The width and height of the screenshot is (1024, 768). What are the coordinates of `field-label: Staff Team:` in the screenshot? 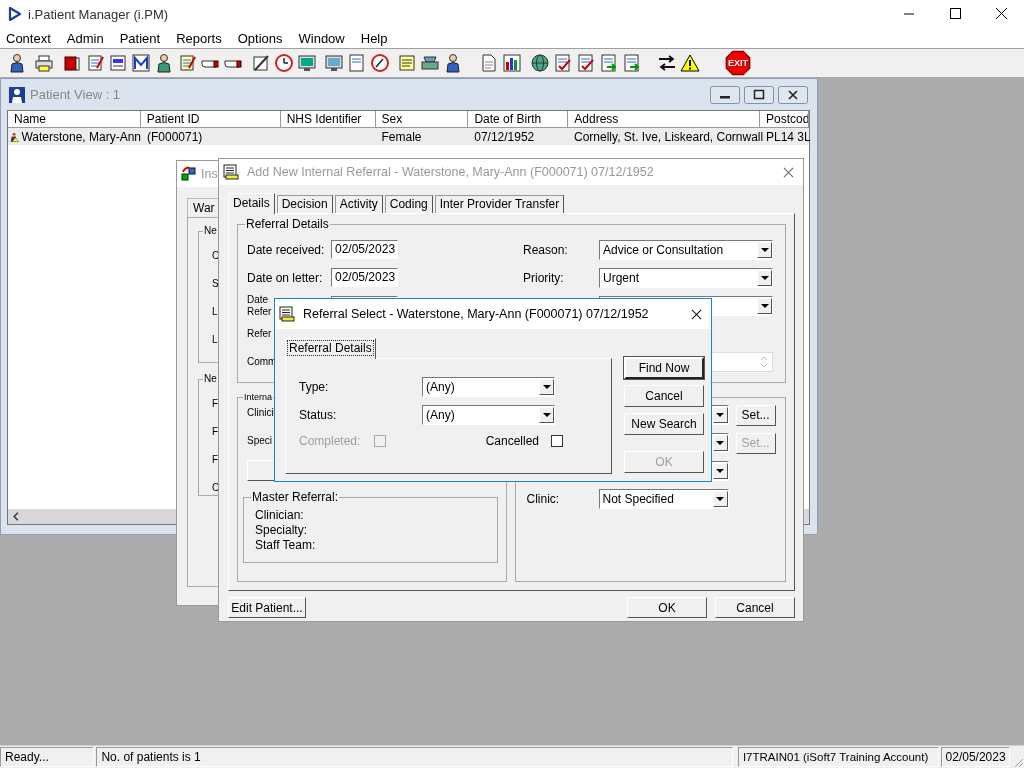 It's located at (286, 545).